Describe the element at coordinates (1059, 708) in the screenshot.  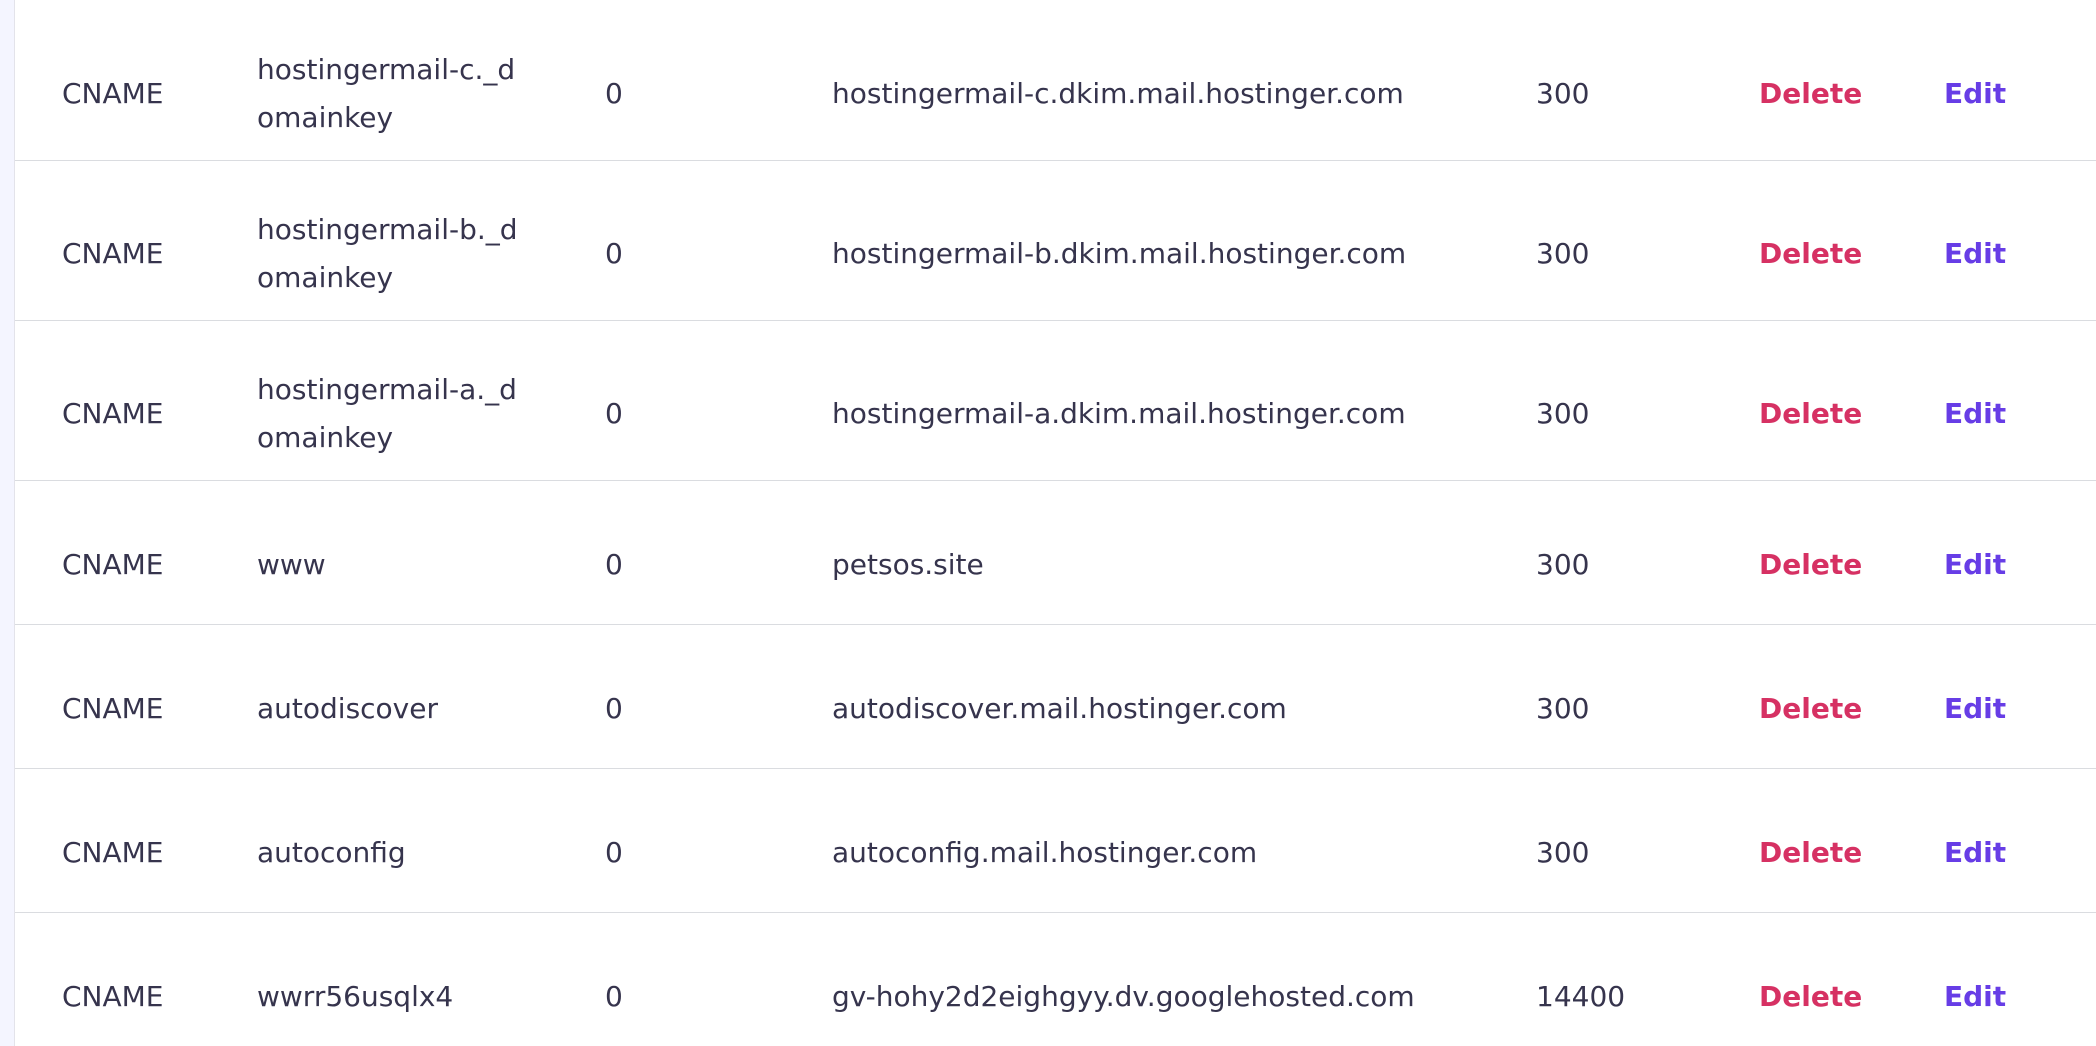
I see `record-content: autodiscover.mail.hostinger.com` at that location.